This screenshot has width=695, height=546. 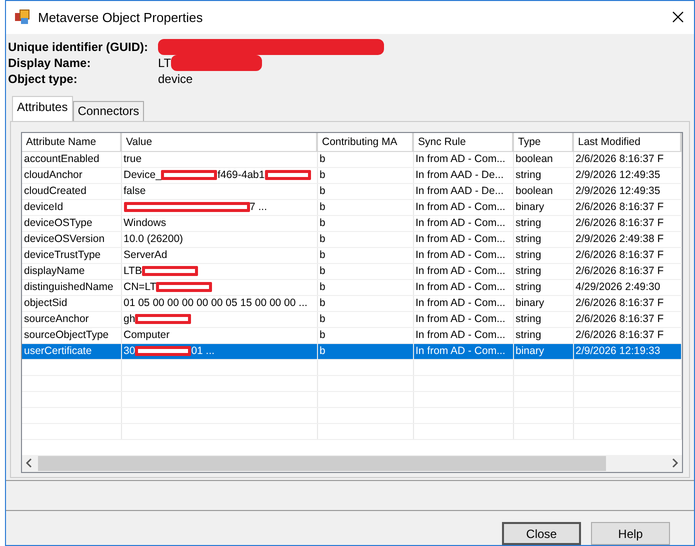 I want to click on dialog-button: Close, so click(x=541, y=533).